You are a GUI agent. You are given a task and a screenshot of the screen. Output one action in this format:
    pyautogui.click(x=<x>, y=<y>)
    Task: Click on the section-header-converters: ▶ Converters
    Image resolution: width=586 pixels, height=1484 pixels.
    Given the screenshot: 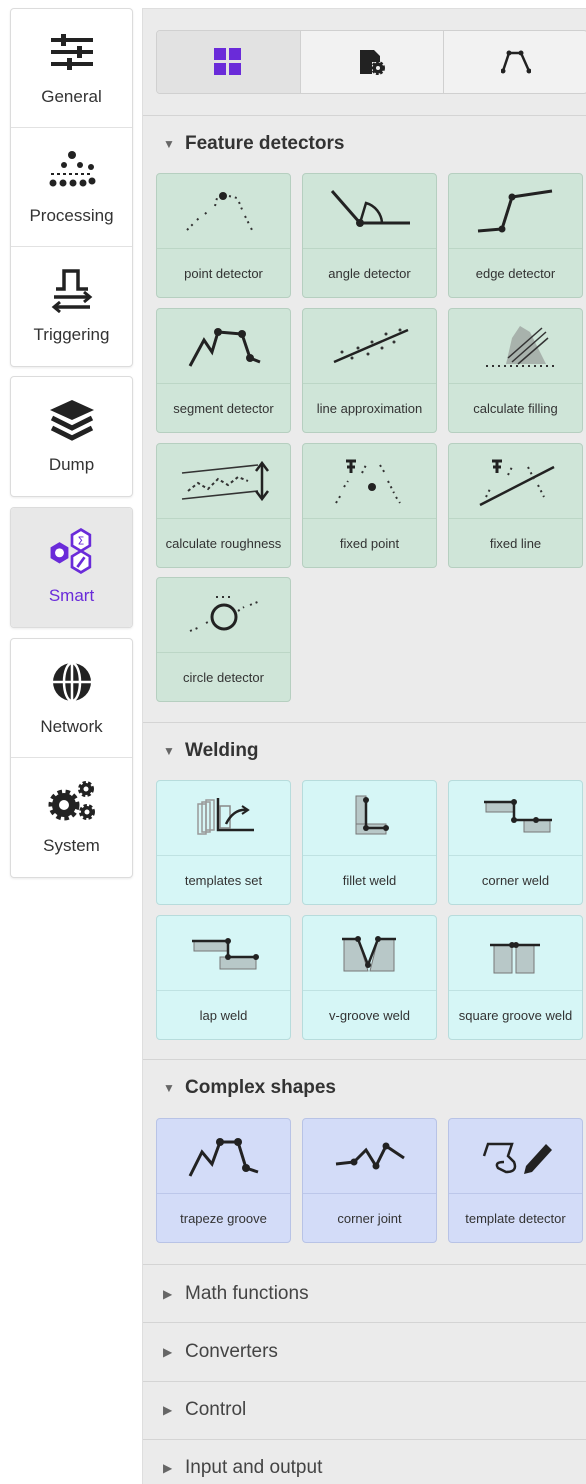 What is the action you would take?
    pyautogui.click(x=220, y=1352)
    